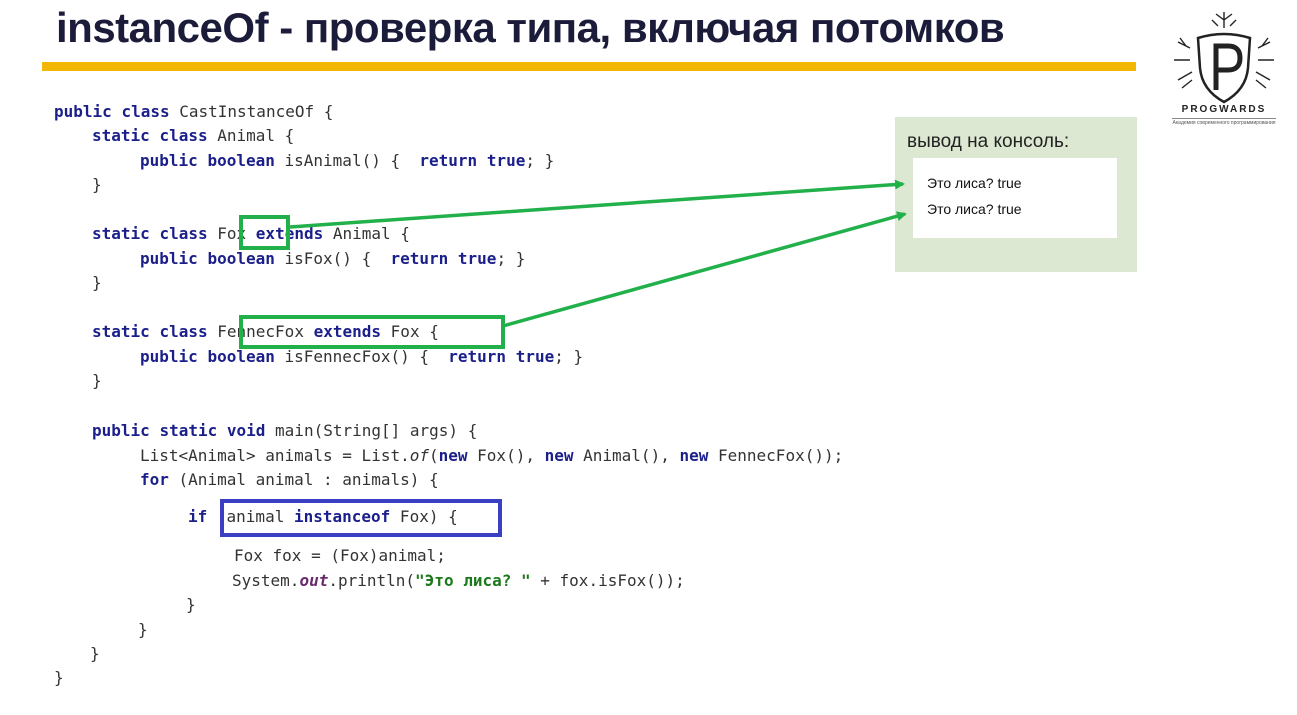 Image resolution: width=1297 pixels, height=715 pixels. I want to click on fox-arrow, so click(597, 204).